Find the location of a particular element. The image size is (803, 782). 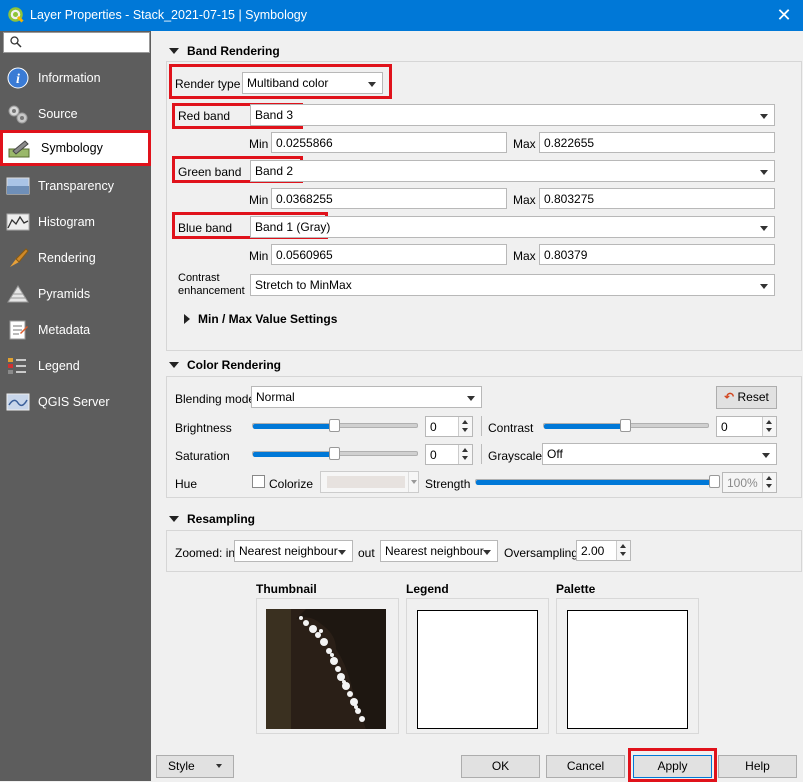

palette-preview-panel is located at coordinates (627, 666).